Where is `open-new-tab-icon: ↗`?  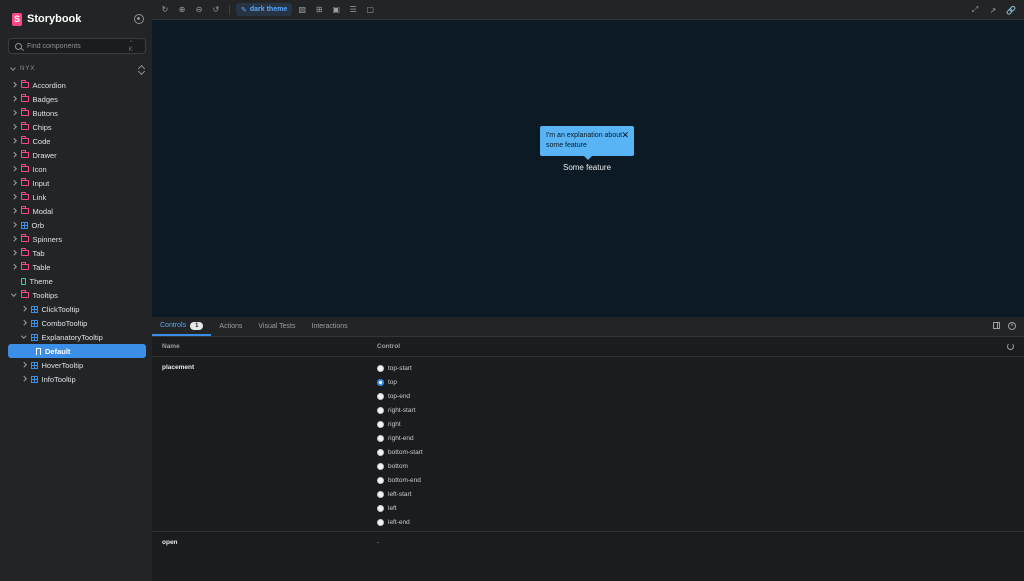 open-new-tab-icon: ↗ is located at coordinates (993, 10).